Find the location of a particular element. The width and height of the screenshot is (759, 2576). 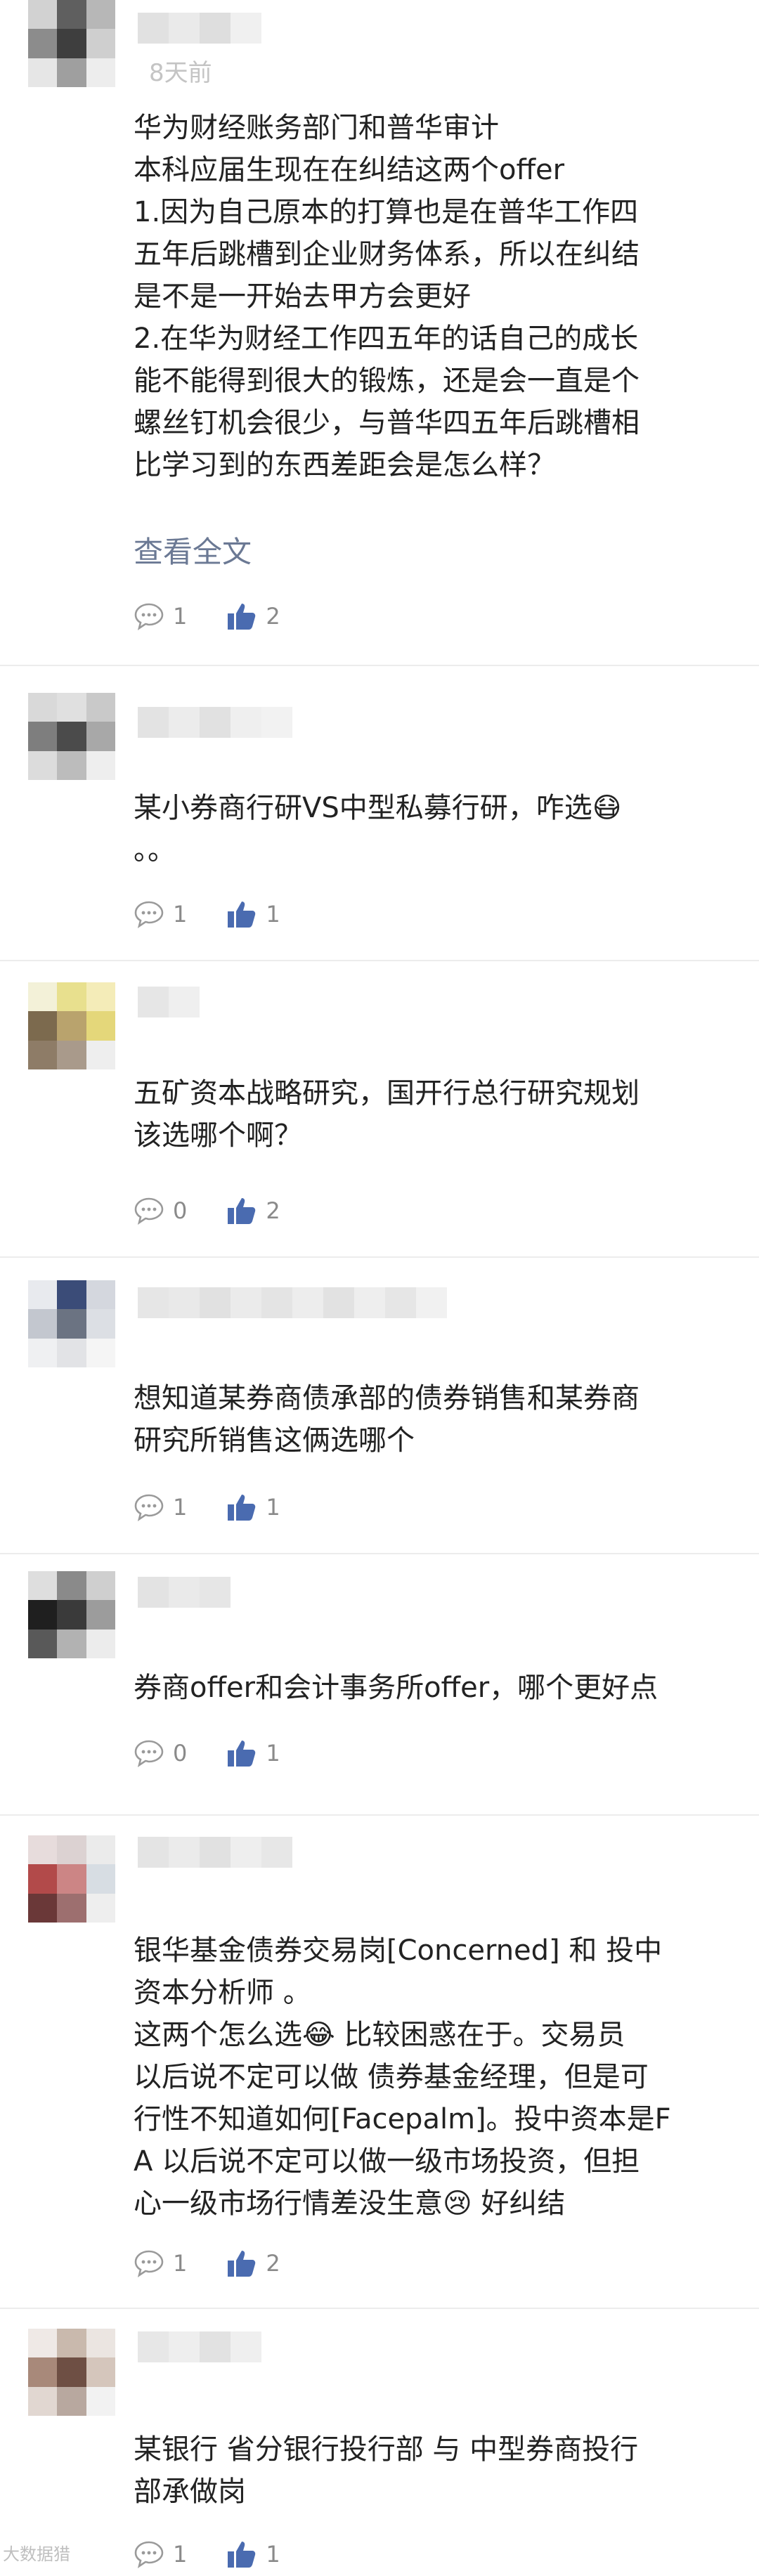

content-line: 行性不知道如何[Facepalm]。投中资本是F is located at coordinates (402, 2119).